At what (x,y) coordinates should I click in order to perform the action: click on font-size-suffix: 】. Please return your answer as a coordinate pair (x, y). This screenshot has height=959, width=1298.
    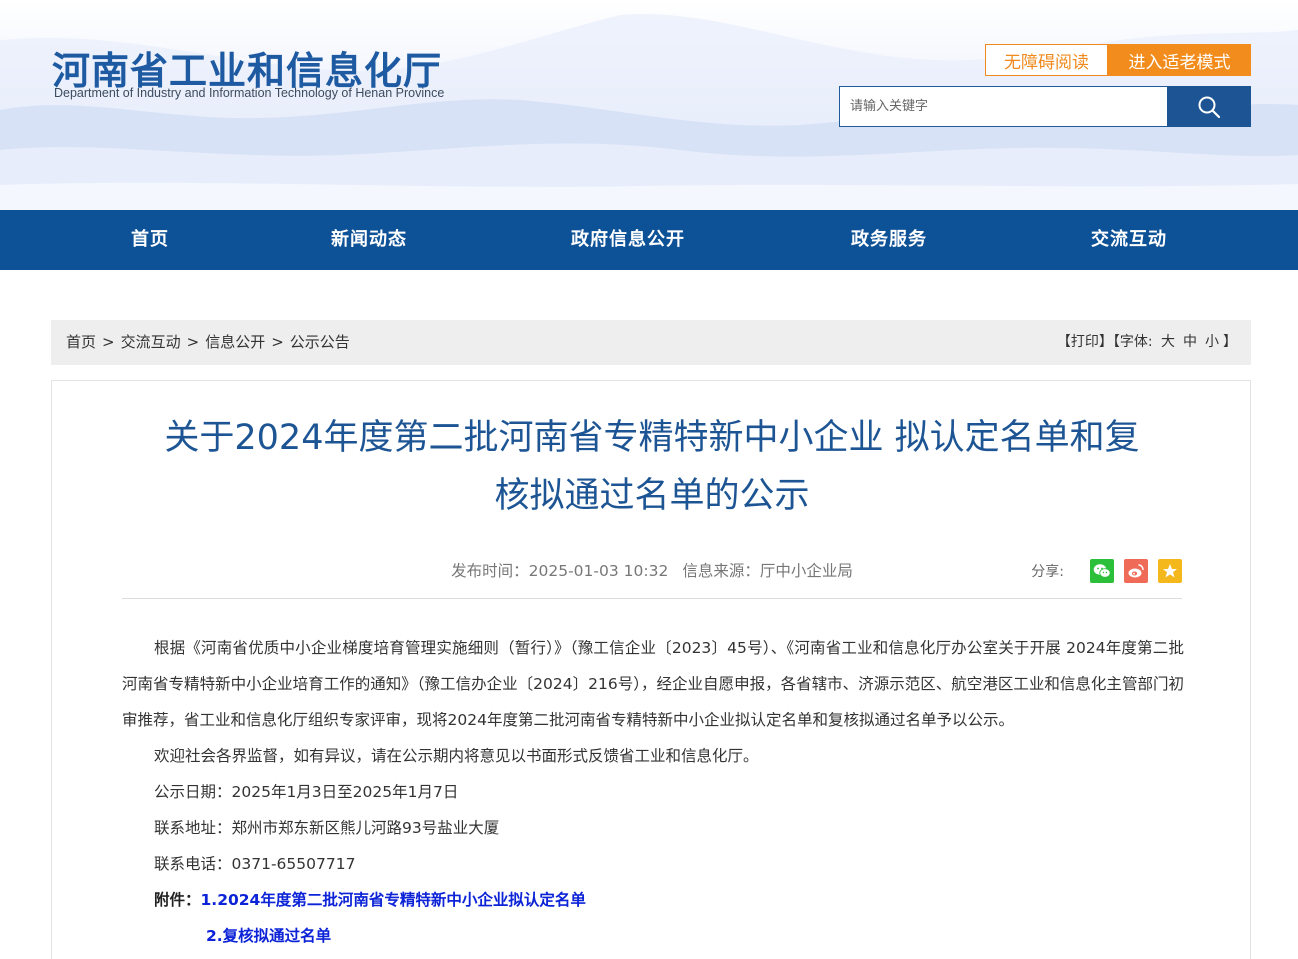
    Looking at the image, I should click on (1230, 342).